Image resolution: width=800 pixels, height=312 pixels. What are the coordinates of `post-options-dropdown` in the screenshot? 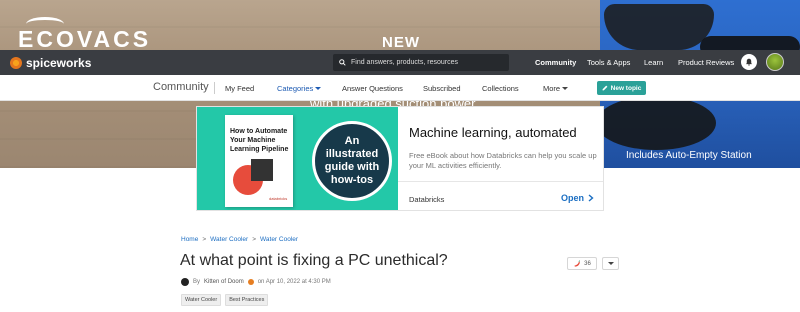 It's located at (610, 263).